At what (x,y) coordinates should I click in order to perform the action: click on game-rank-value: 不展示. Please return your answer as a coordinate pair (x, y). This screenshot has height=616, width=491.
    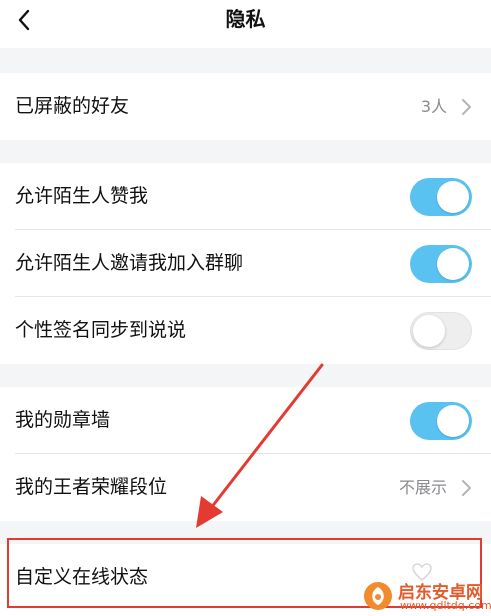
    Looking at the image, I should click on (422, 487).